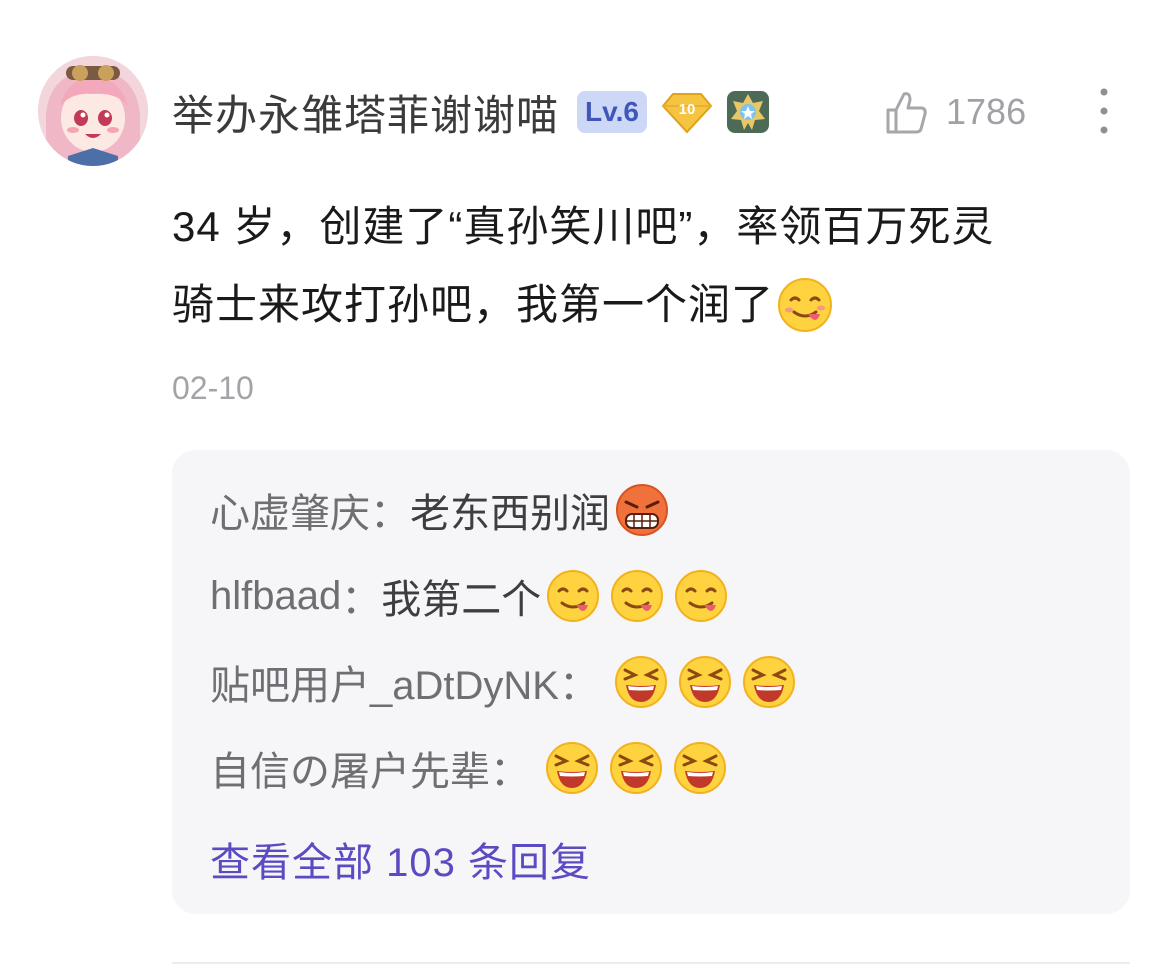  What do you see at coordinates (290, 510) in the screenshot?
I see `reply-user: 心虚肇庆` at bounding box center [290, 510].